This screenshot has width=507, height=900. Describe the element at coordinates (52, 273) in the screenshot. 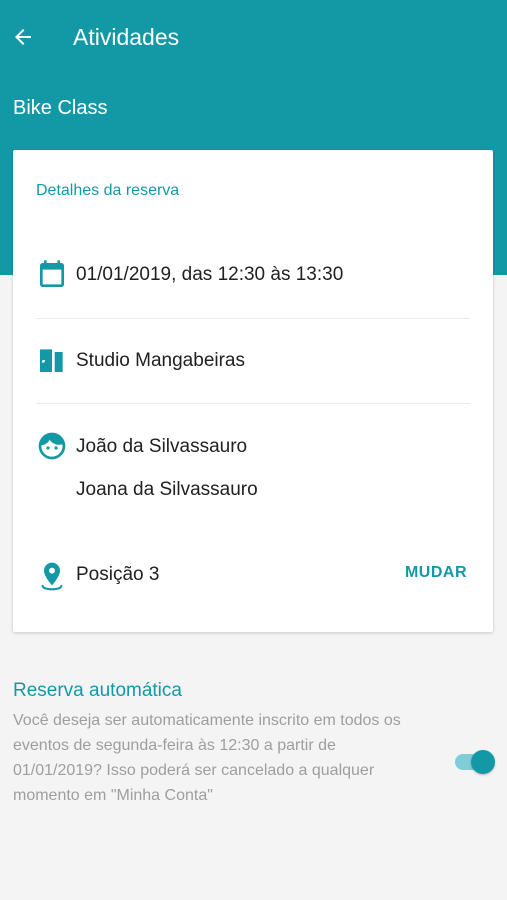

I see `calendar-icon` at that location.